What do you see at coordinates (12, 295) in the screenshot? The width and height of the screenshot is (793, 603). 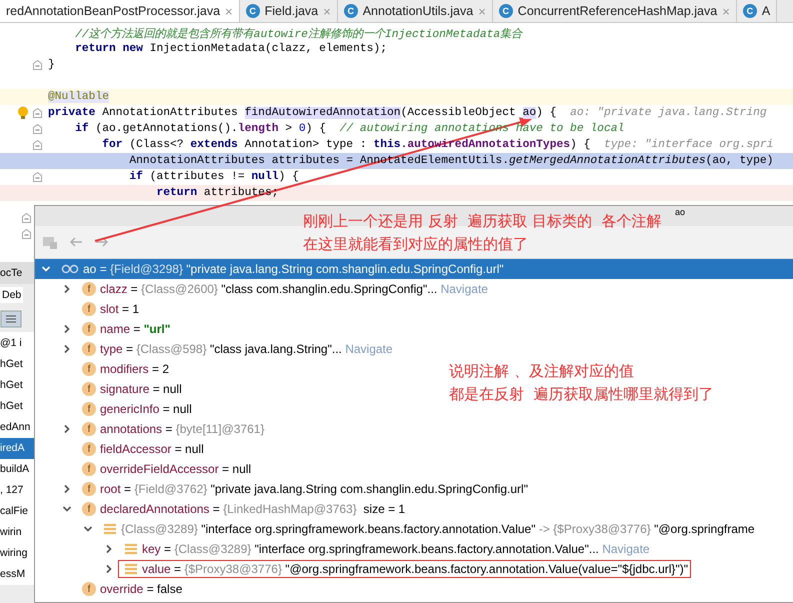 I see `debugger-tab: Deb` at bounding box center [12, 295].